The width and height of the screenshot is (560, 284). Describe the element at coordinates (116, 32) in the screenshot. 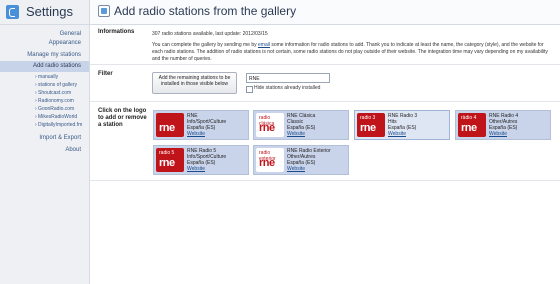

I see `informations-label: Informations` at that location.